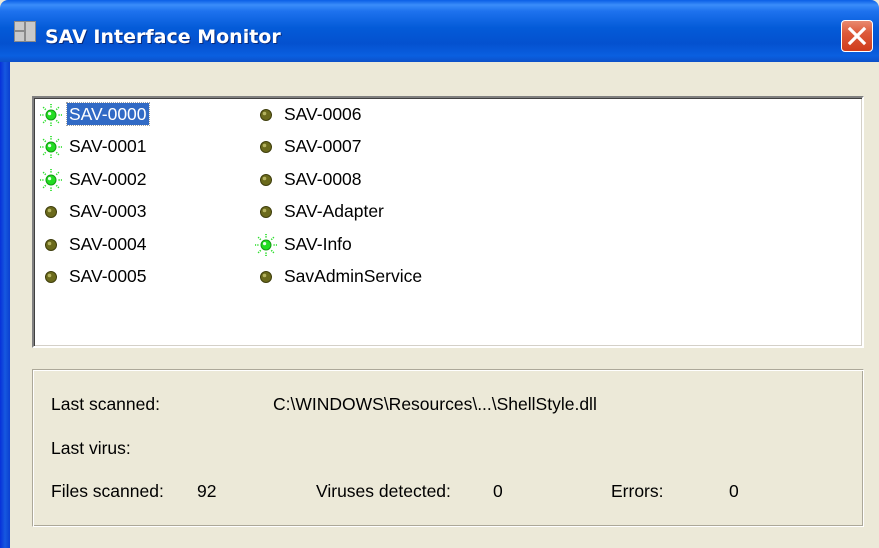 The width and height of the screenshot is (879, 548). Describe the element at coordinates (207, 491) in the screenshot. I see `files-scanned-value: 92` at that location.